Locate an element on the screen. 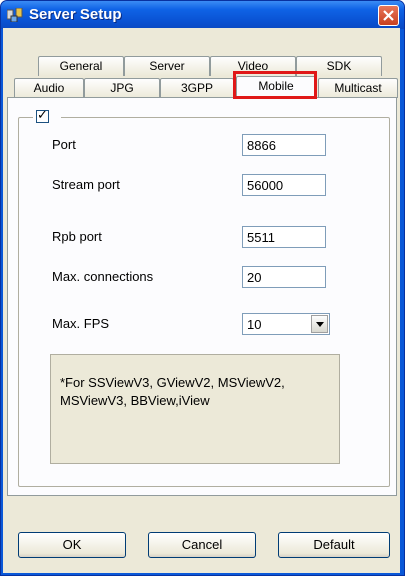 The width and height of the screenshot is (409, 578). tab-label: Server is located at coordinates (167, 66).